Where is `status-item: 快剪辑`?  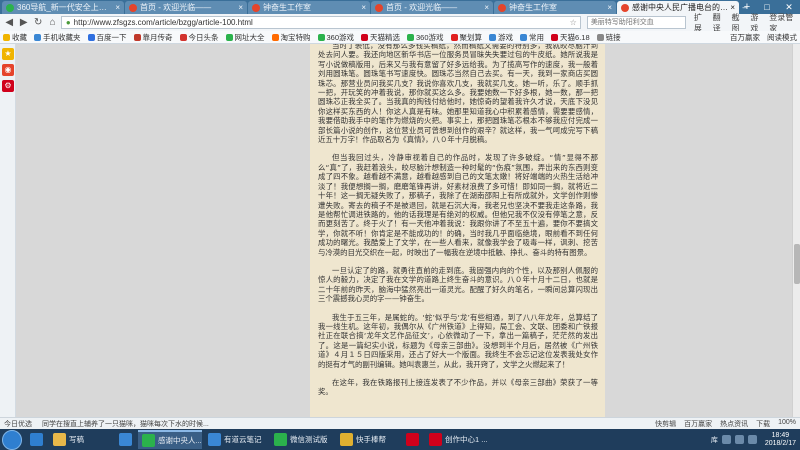
status-item: 快剪辑 is located at coordinates (665, 424).